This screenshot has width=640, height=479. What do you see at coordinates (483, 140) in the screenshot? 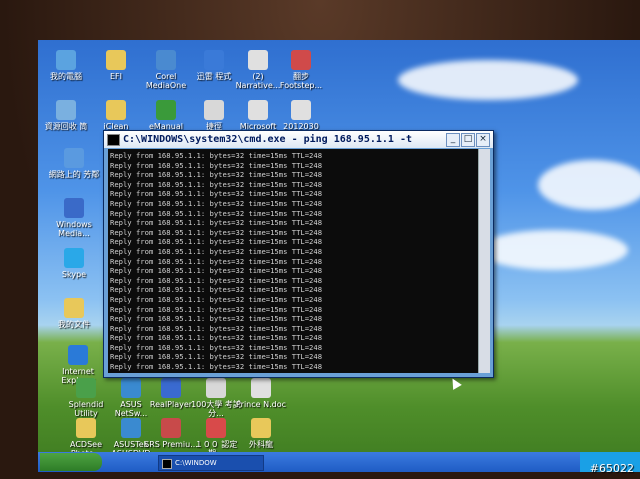
I see `close-button: ×` at bounding box center [483, 140].